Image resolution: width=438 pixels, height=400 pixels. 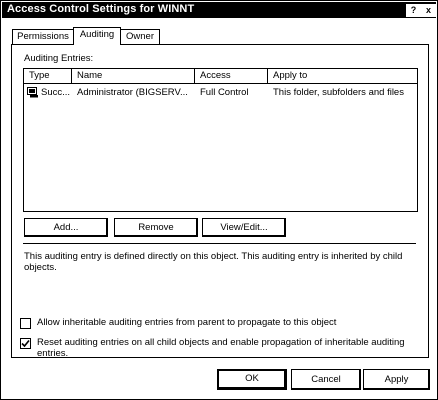 I want to click on ok-button: OK, so click(x=252, y=379).